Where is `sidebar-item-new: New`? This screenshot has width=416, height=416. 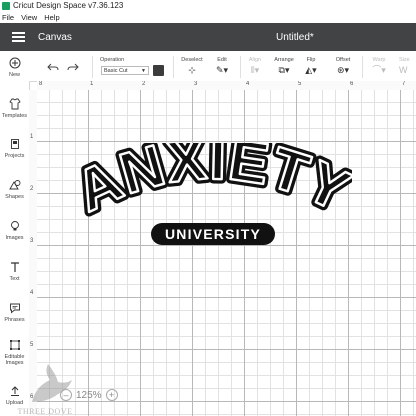
sidebar-item-new: New is located at coordinates (14, 67).